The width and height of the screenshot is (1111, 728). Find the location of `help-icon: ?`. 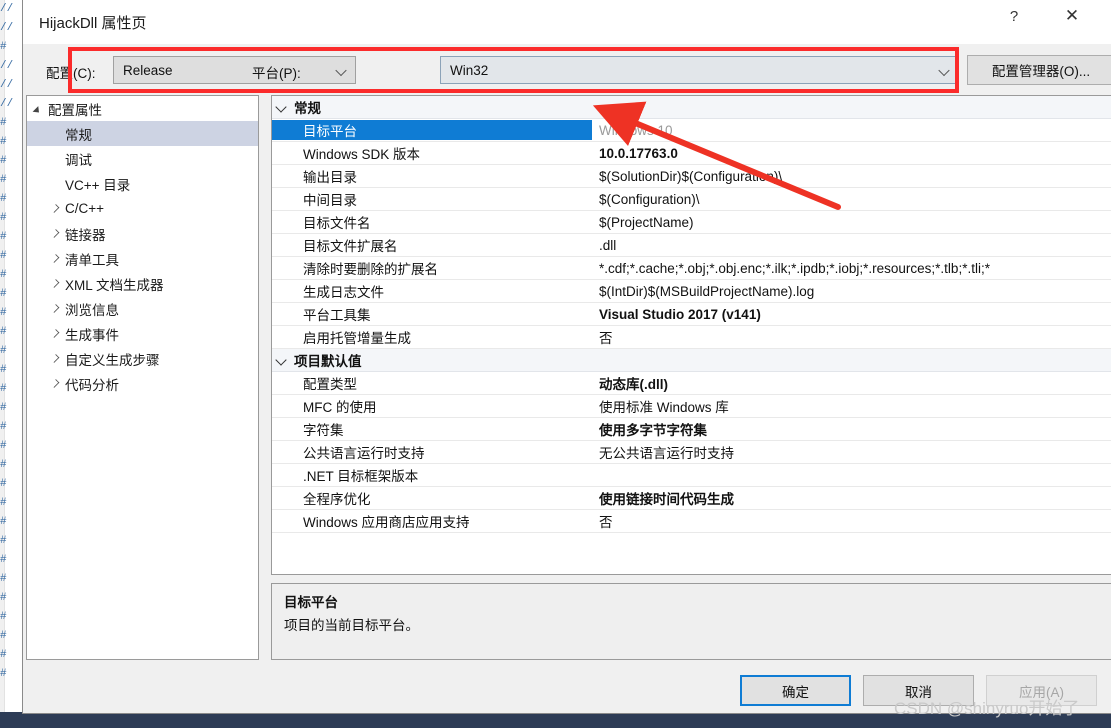

help-icon: ? is located at coordinates (1014, 16).